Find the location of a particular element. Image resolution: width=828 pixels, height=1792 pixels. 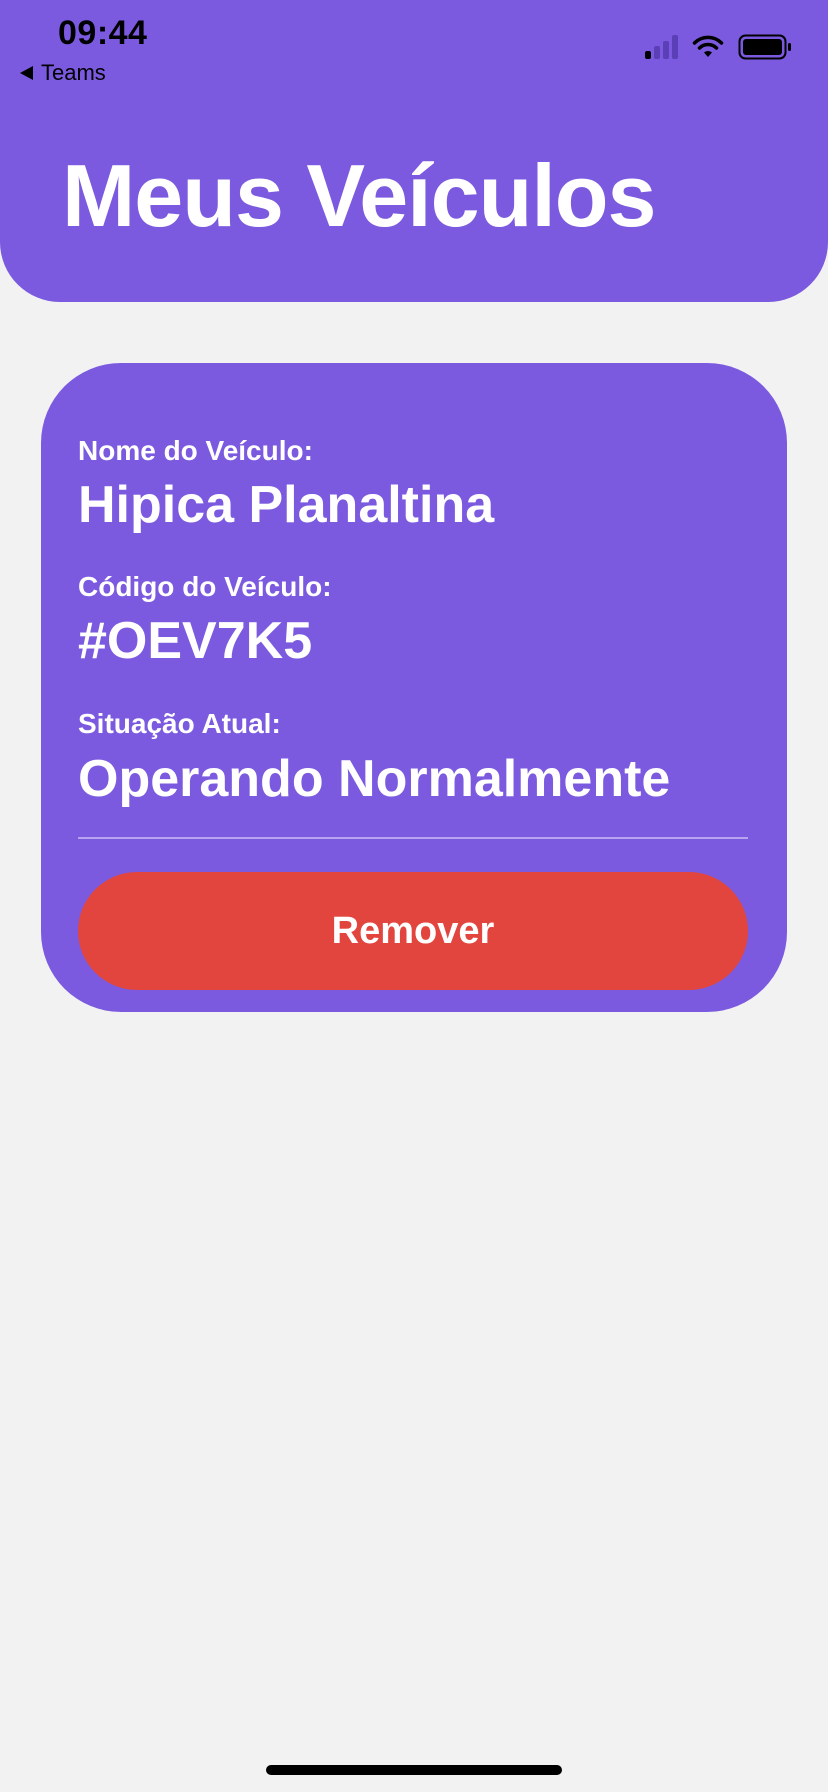

back-triangle-icon is located at coordinates (26, 73).